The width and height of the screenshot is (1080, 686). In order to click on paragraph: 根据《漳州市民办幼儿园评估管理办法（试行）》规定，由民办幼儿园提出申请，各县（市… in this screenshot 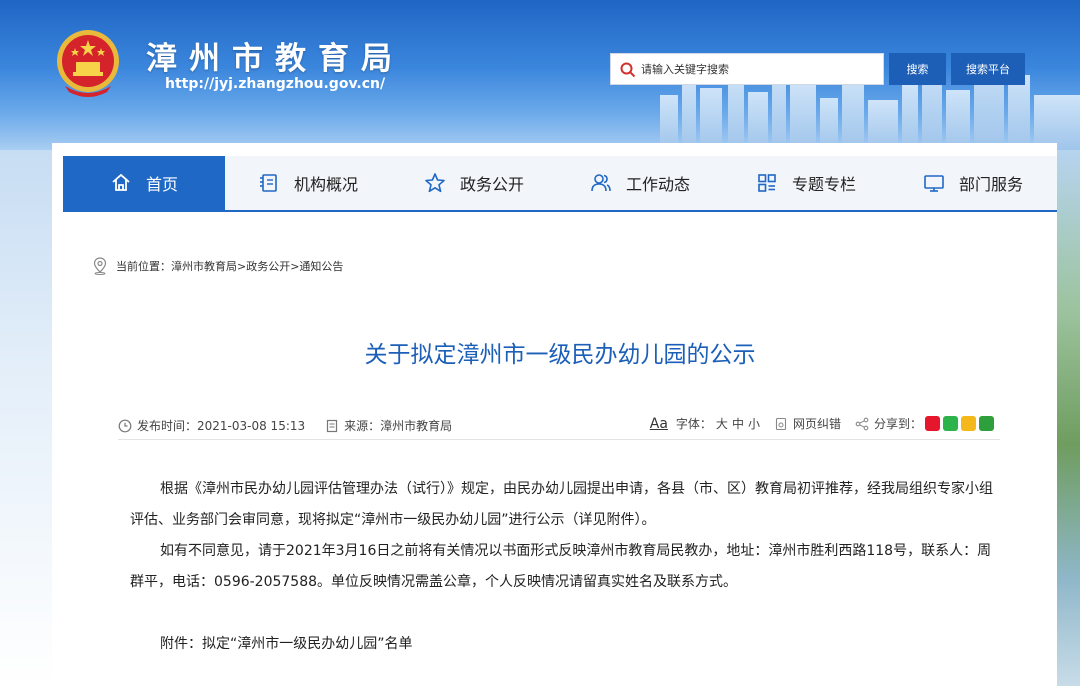, I will do `click(561, 504)`.